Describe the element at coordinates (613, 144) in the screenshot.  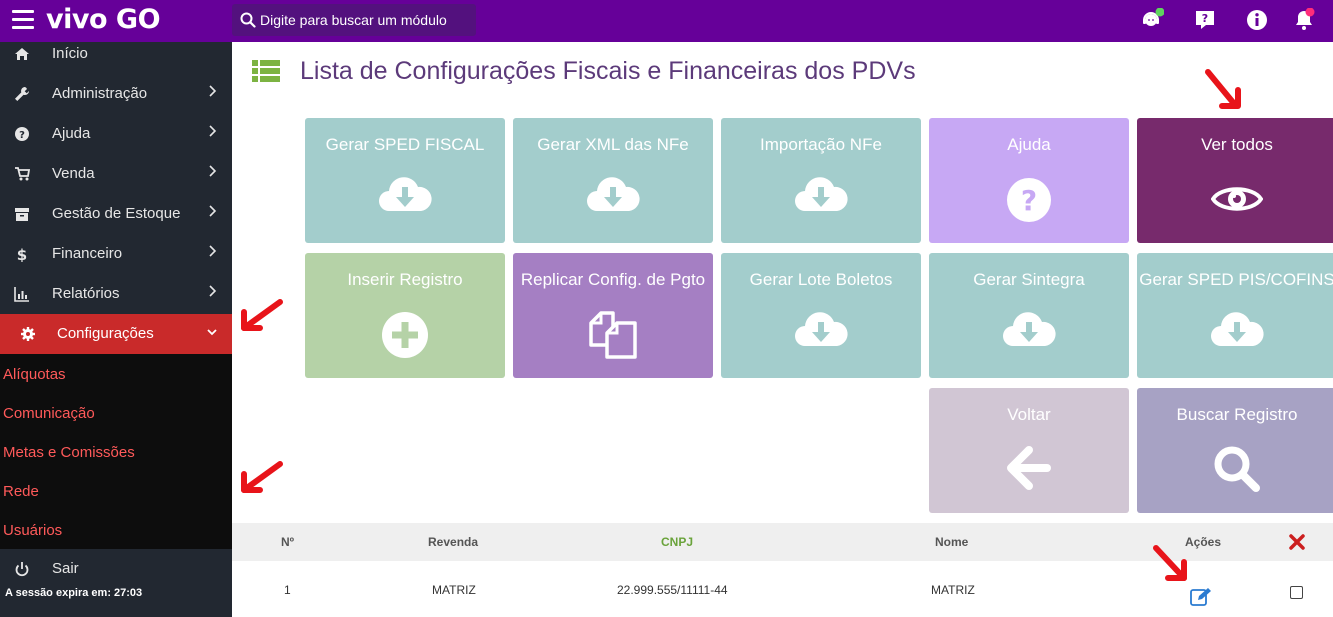
I see `tile-label: Gerar XML das NFe` at that location.